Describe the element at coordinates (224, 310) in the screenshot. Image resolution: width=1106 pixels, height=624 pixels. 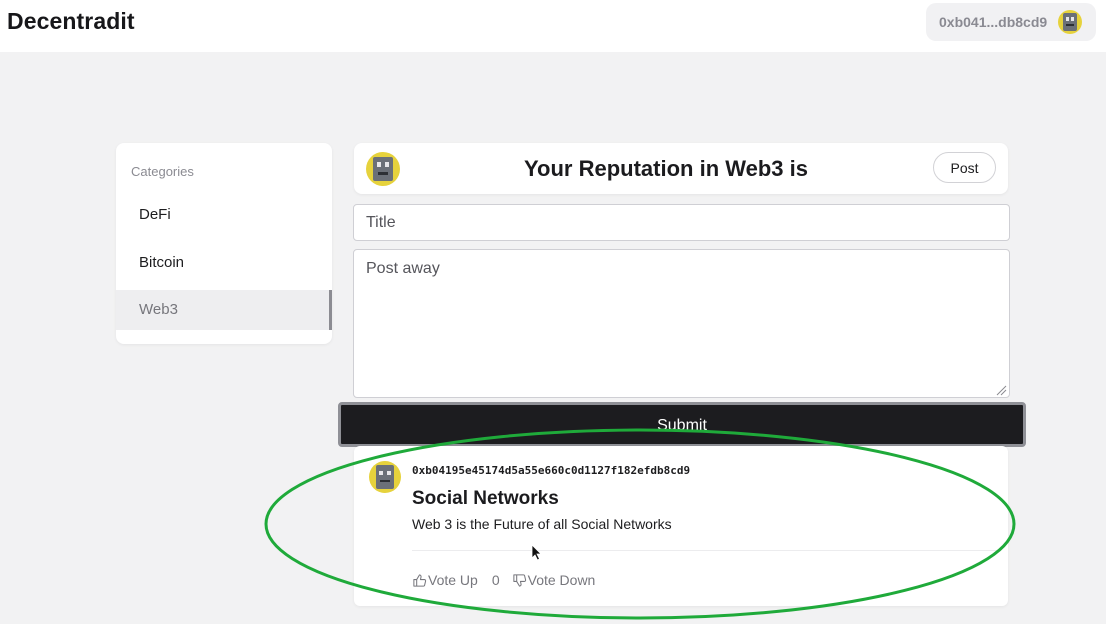
I see `sidebar-item-web3: Web3` at that location.